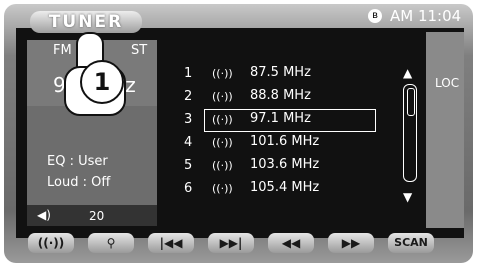  I want to click on loc-button: LOC, so click(447, 83).